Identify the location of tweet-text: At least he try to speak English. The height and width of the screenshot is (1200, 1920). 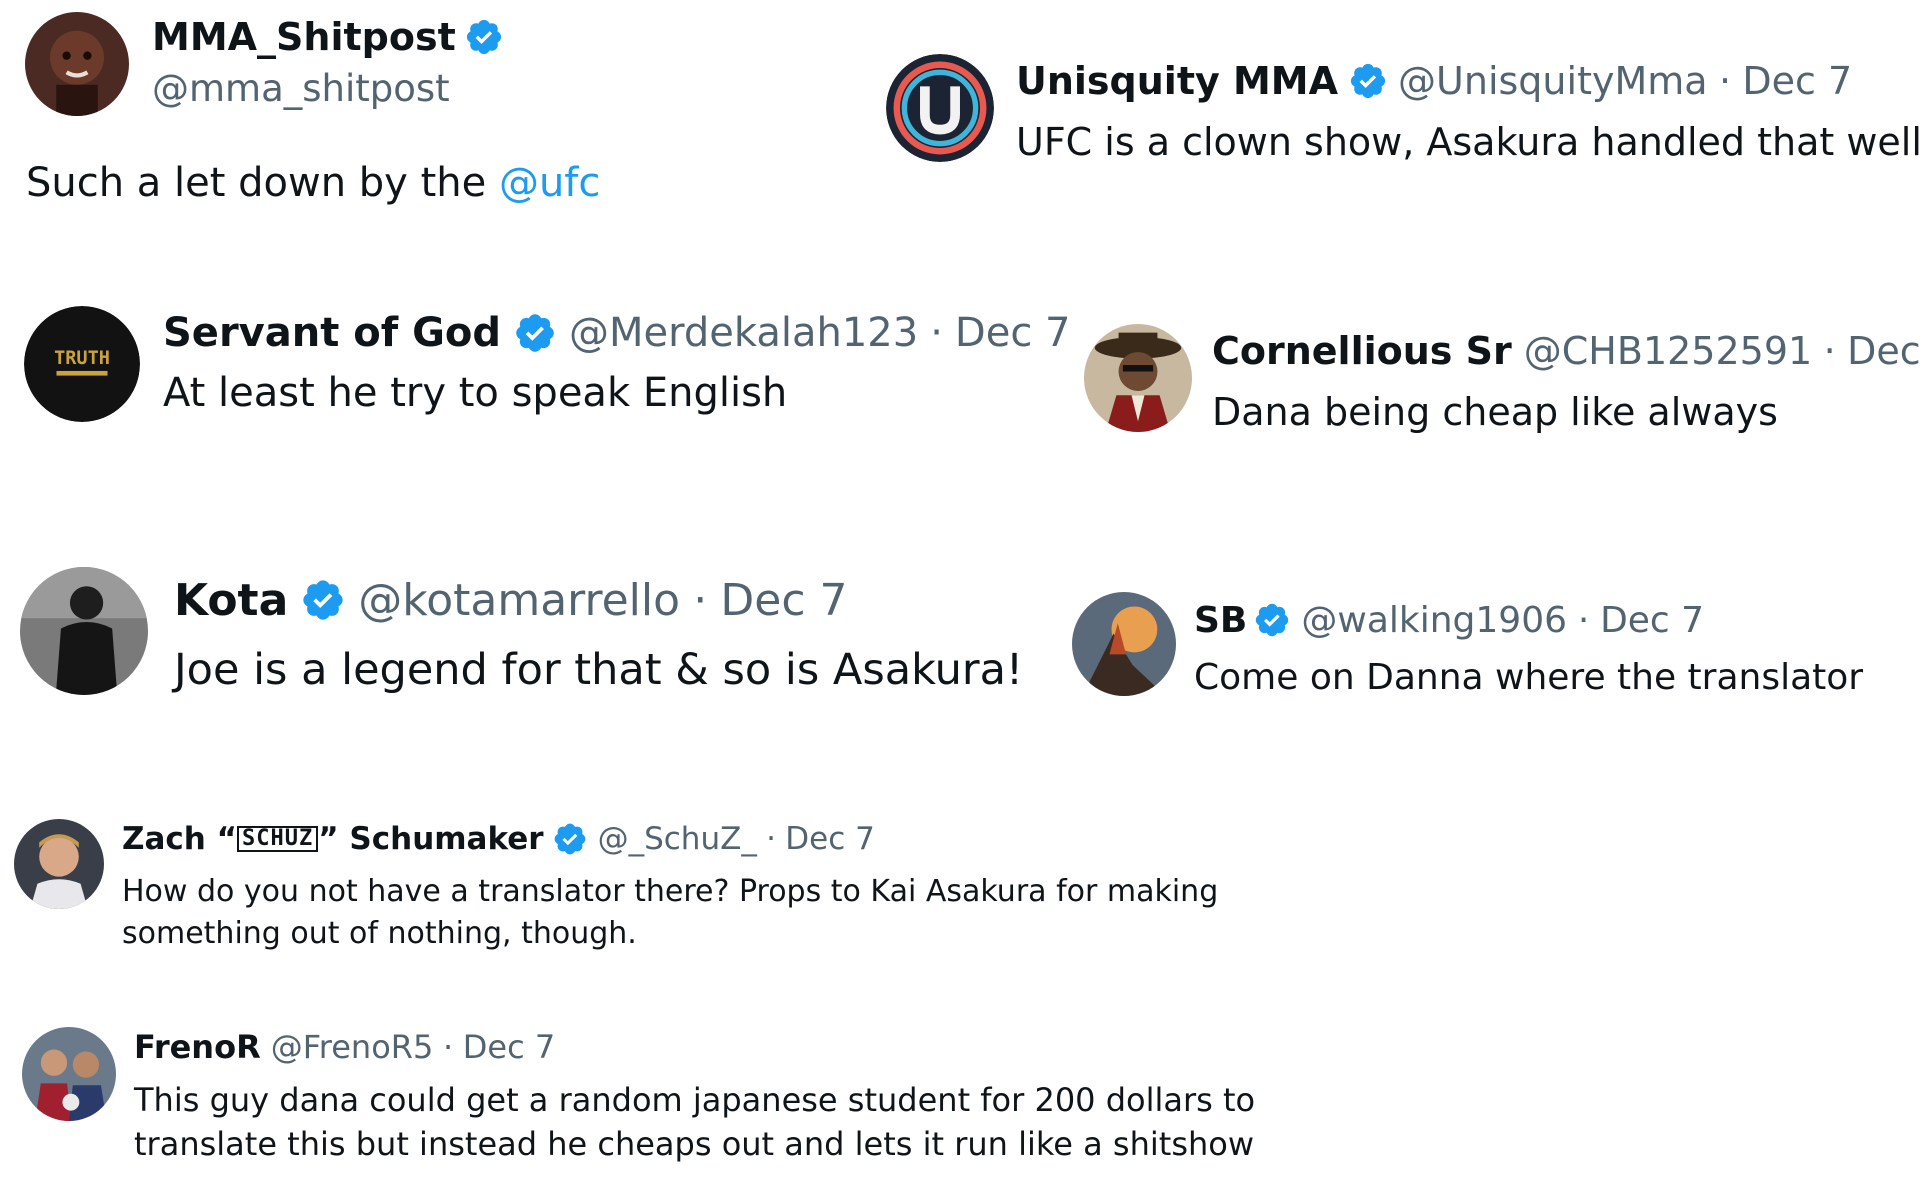
(475, 393).